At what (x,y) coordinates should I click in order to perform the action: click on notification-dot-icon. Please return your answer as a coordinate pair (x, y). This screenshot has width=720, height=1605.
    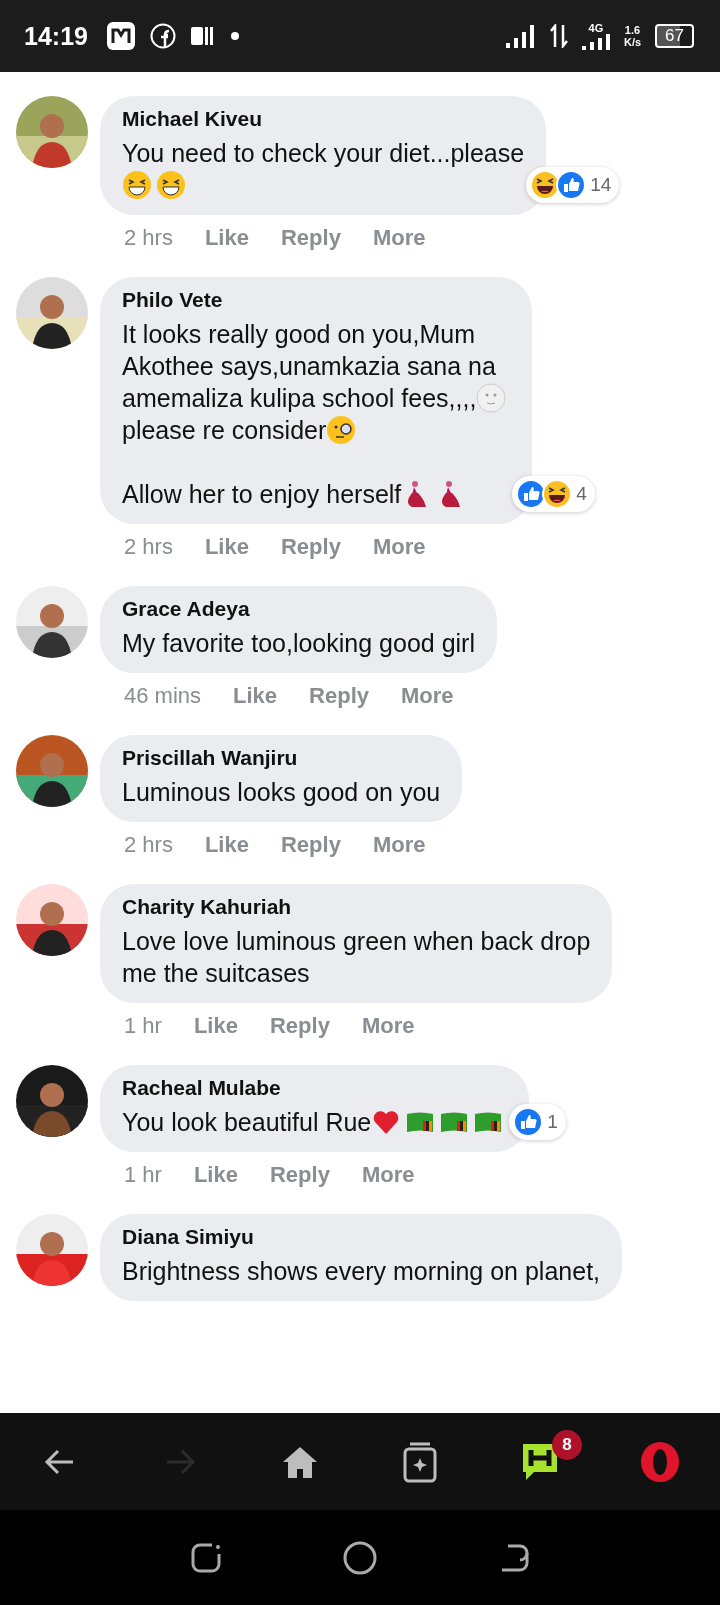
    Looking at the image, I should click on (234, 36).